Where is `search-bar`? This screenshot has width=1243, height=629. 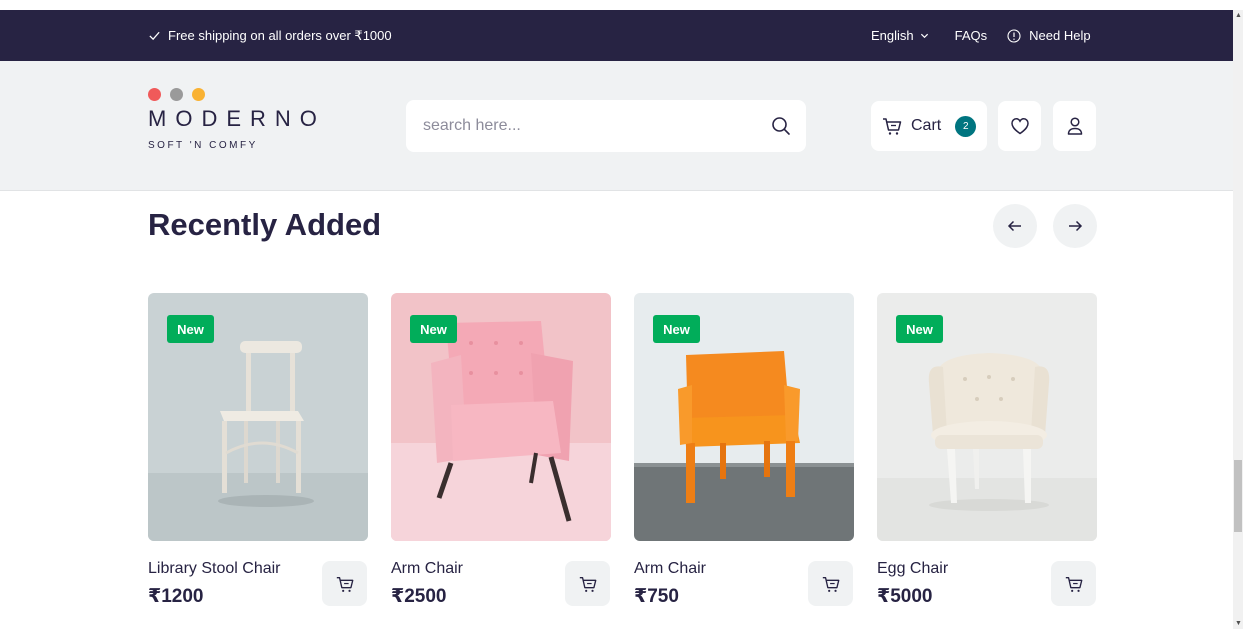 search-bar is located at coordinates (606, 126).